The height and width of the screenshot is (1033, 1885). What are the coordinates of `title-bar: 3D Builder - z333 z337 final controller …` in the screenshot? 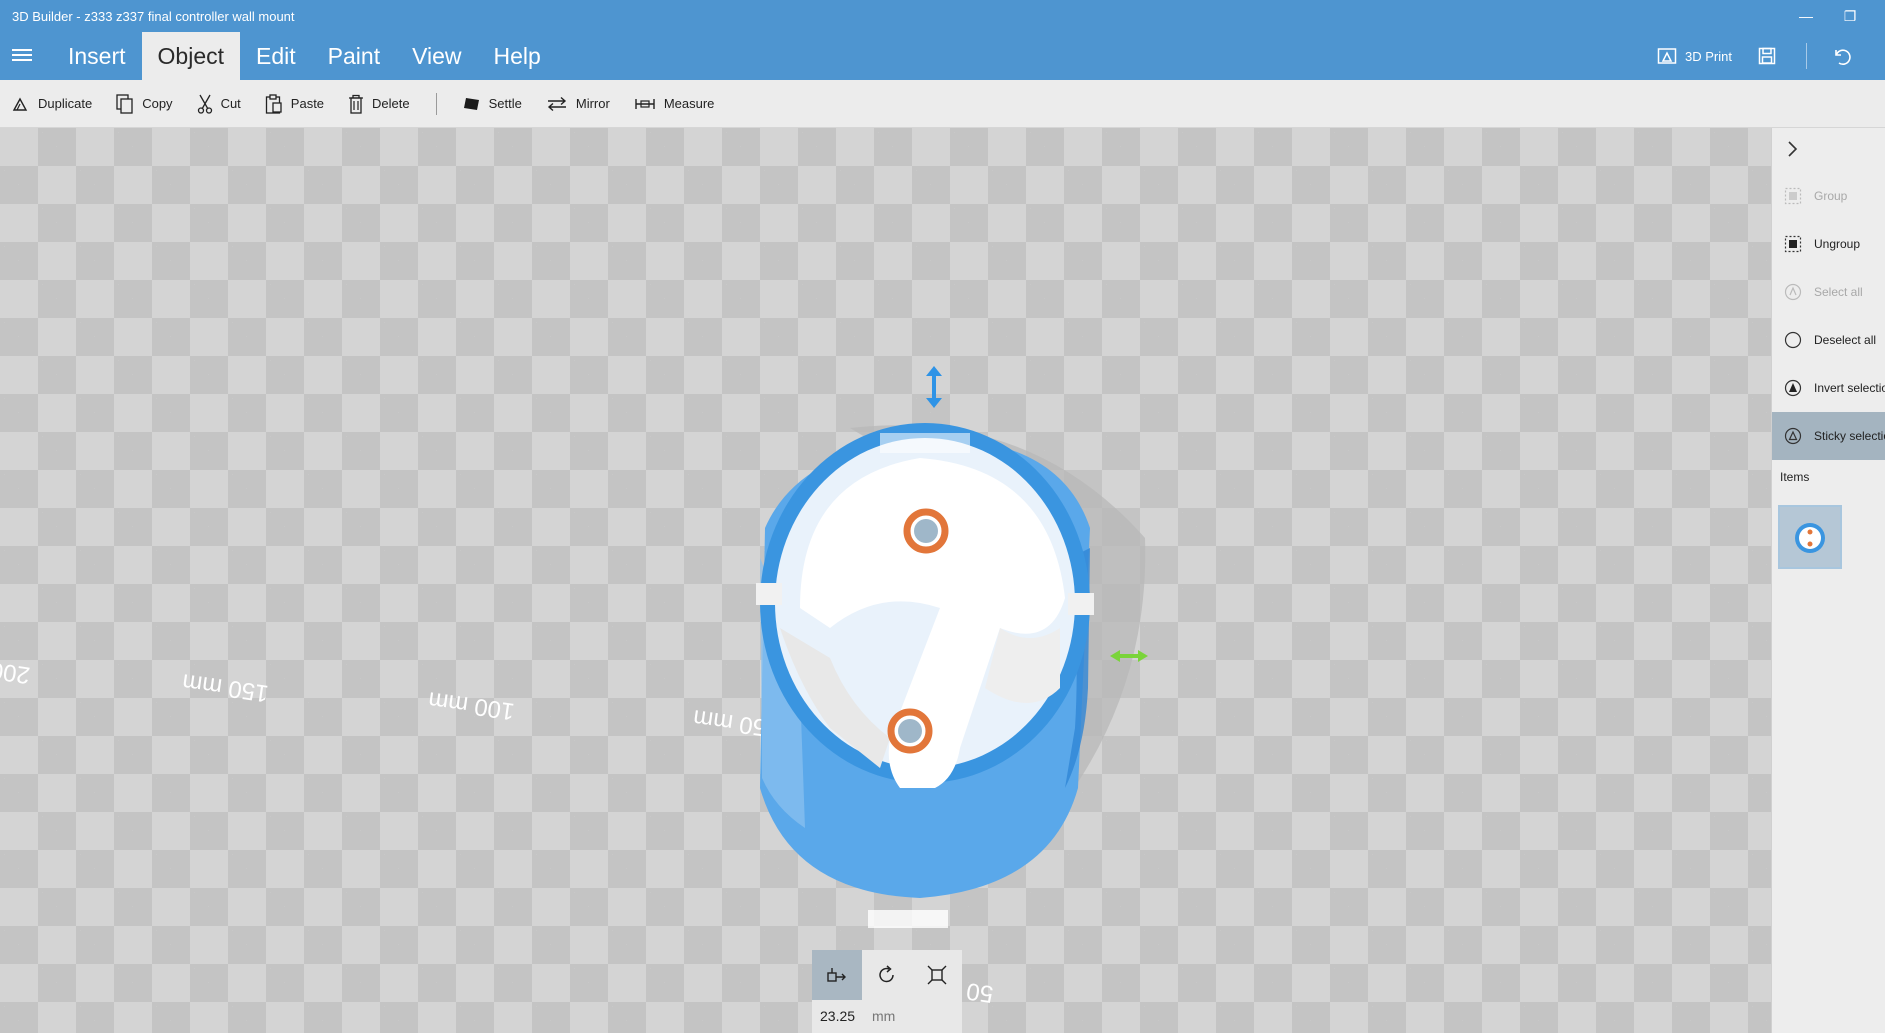 It's located at (942, 40).